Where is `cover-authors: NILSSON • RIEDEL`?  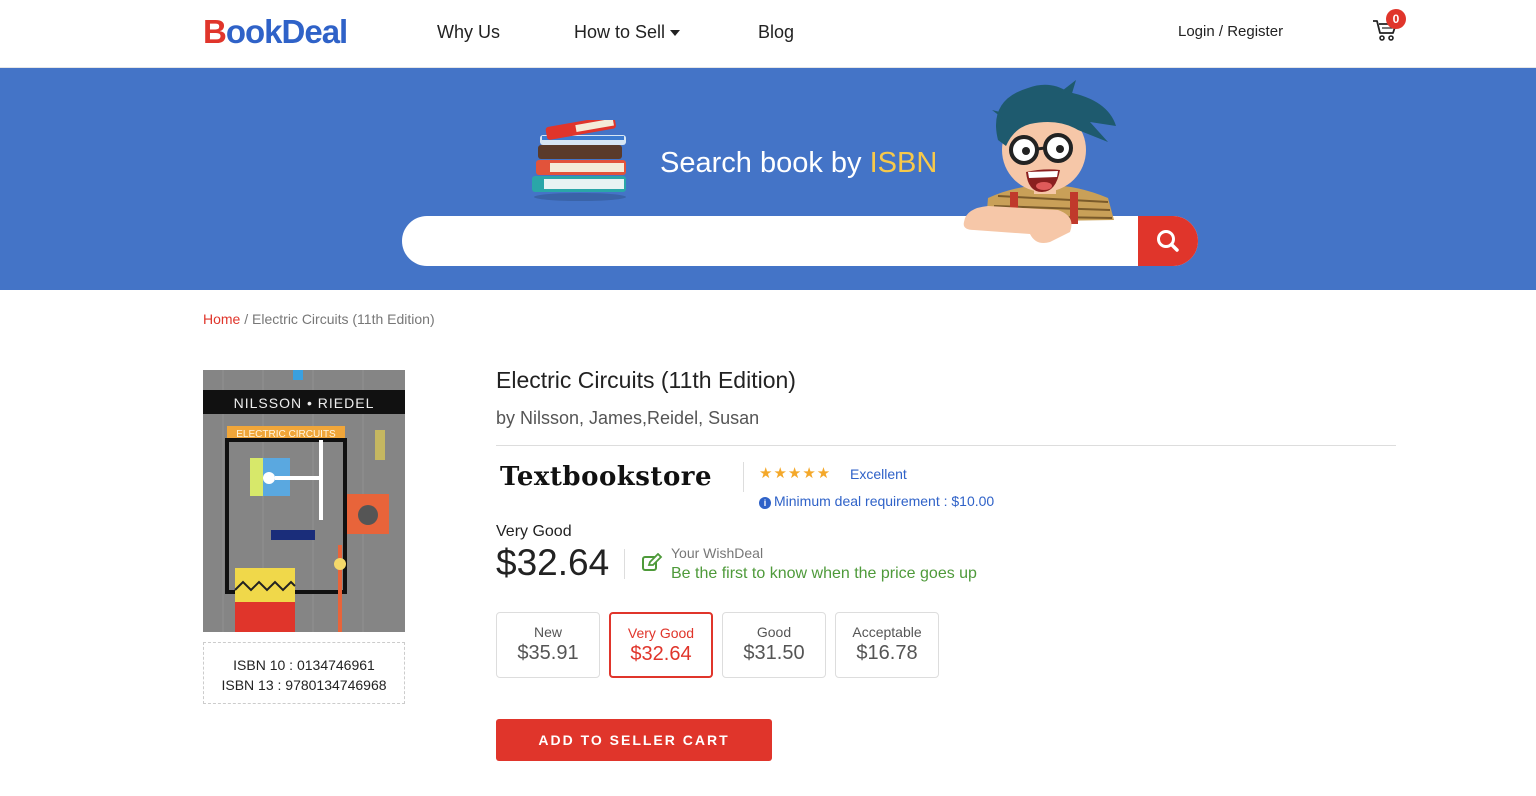
cover-authors: NILSSON • RIEDEL is located at coordinates (304, 403).